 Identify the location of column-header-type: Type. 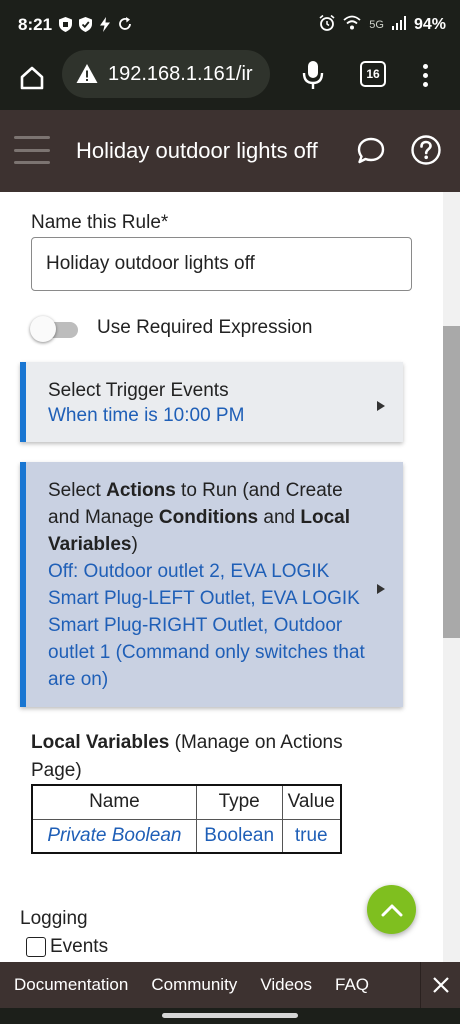
(239, 802).